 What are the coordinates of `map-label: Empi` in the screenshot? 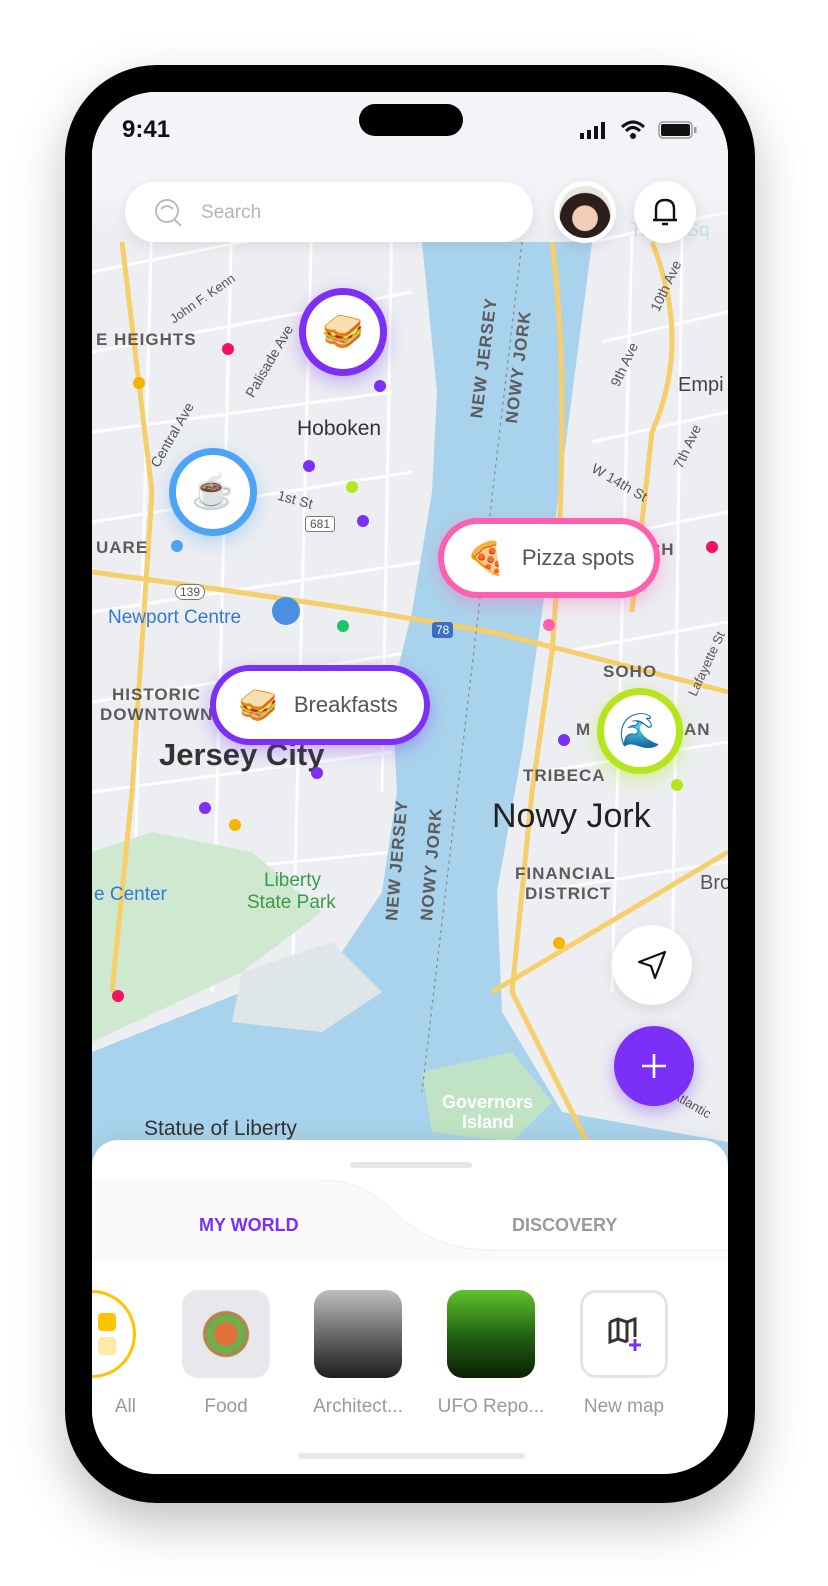 It's located at (701, 385).